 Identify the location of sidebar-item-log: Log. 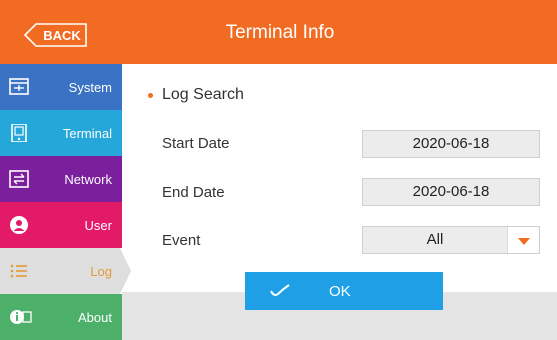
(65, 271).